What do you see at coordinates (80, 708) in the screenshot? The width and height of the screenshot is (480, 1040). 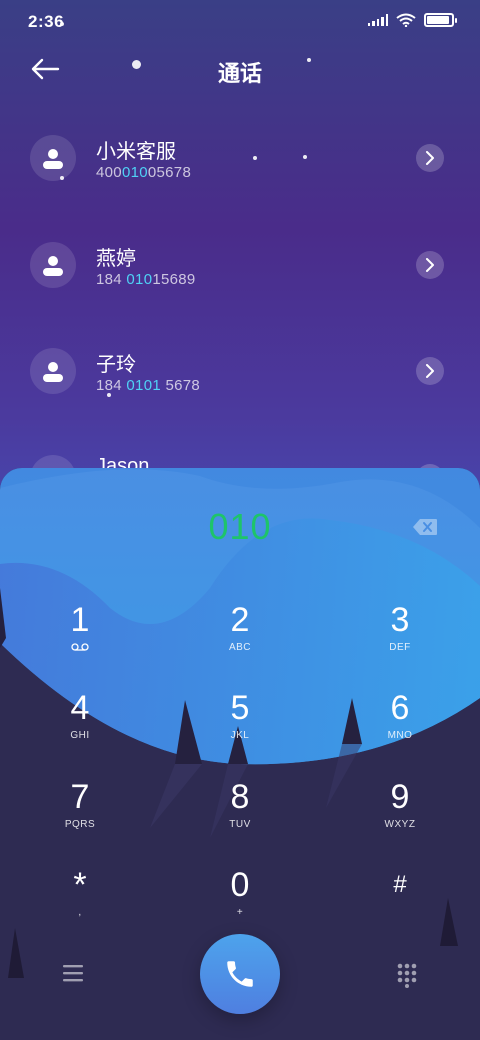 I see `key-digit: 4` at bounding box center [80, 708].